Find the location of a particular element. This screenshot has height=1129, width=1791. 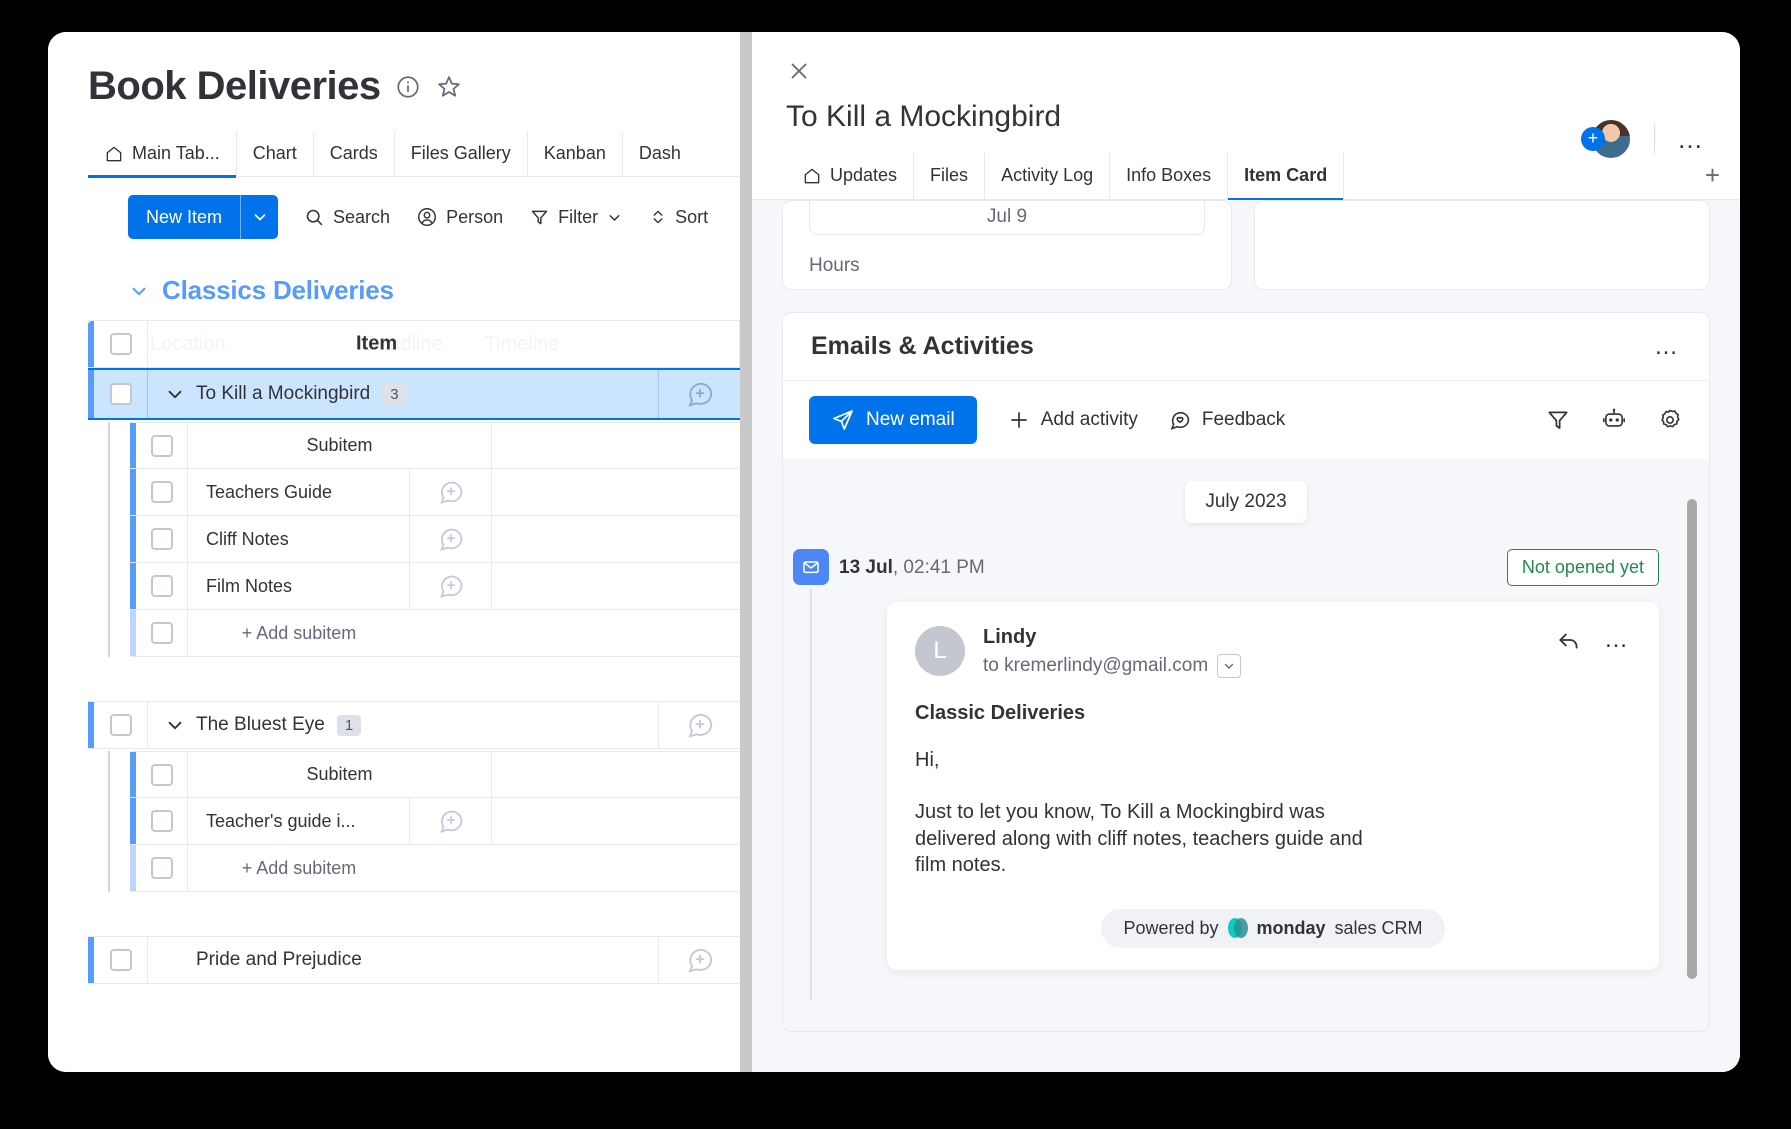

monday-logo-icon is located at coordinates (1237, 928).